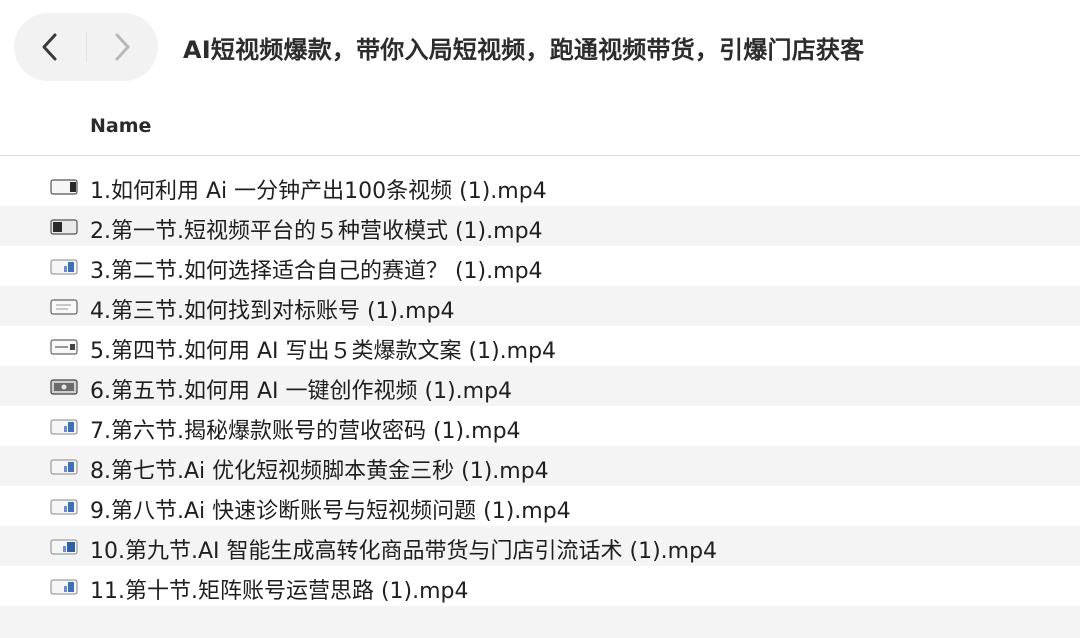  What do you see at coordinates (318, 191) in the screenshot?
I see `file-name: 1.如何利用 Ai 一分钟产出100条视频 (1).mp4` at bounding box center [318, 191].